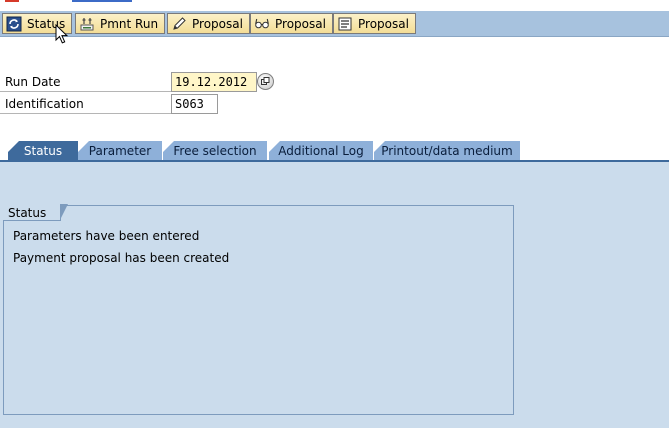 The image size is (669, 428). What do you see at coordinates (87, 23) in the screenshot?
I see `payment-run-icon` at bounding box center [87, 23].